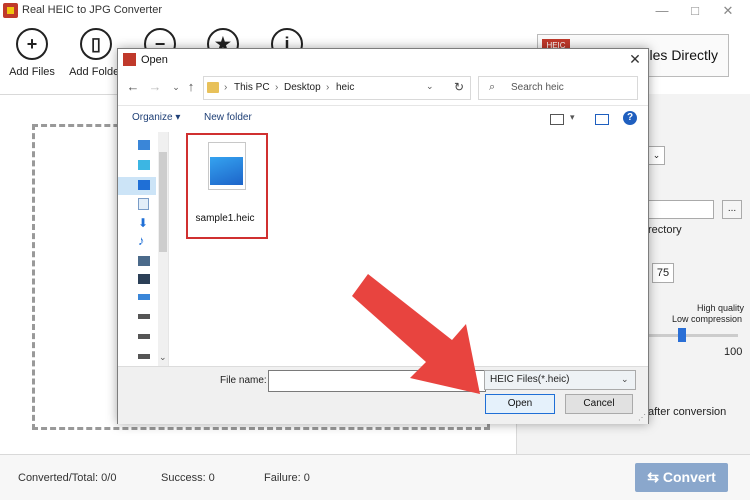  Describe the element at coordinates (32, 72) in the screenshot. I see `add-files-label: Add Files` at that location.